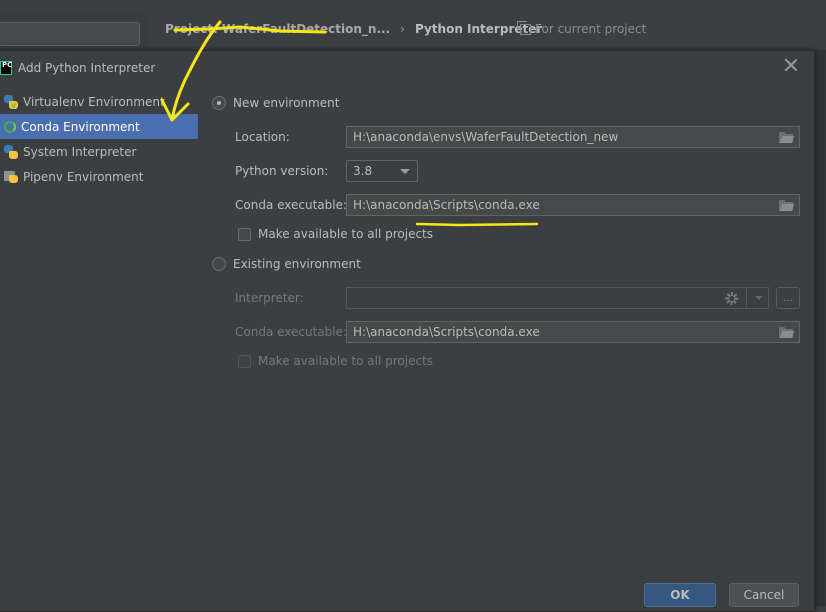 This screenshot has height=612, width=826. Describe the element at coordinates (282, 171) in the screenshot. I see `python-version-label: Python version:` at that location.